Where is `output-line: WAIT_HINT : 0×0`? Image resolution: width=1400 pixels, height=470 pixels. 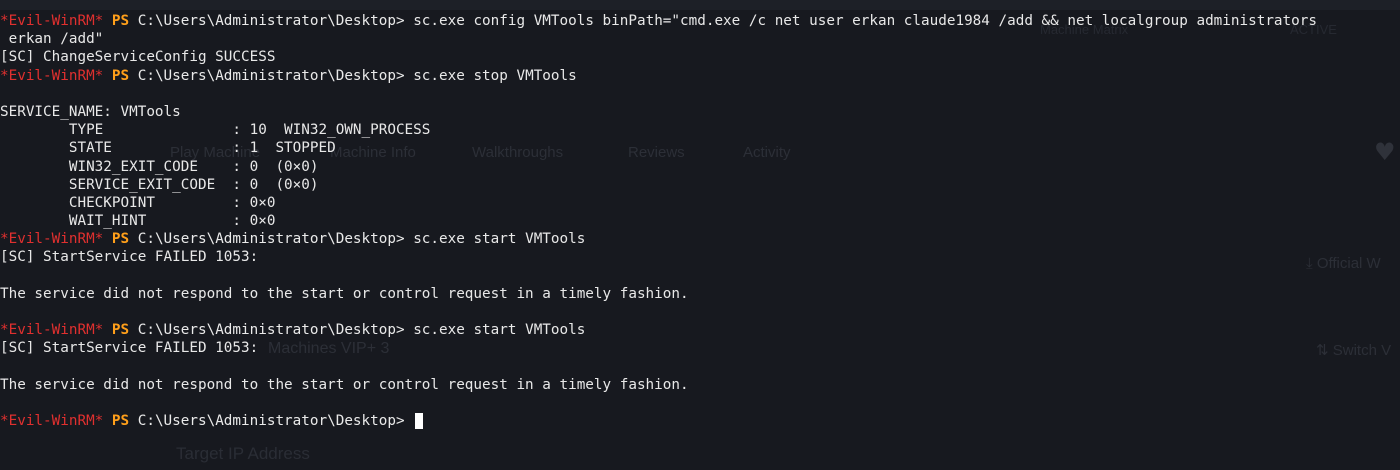 output-line: WAIT_HINT : 0×0 is located at coordinates (138, 221).